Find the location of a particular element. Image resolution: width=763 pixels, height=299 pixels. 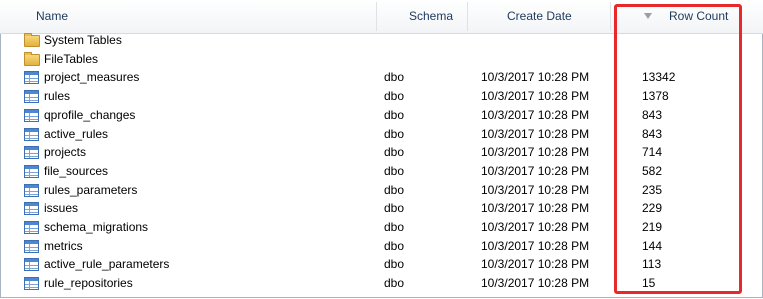

table-name: file_sources is located at coordinates (76, 170).